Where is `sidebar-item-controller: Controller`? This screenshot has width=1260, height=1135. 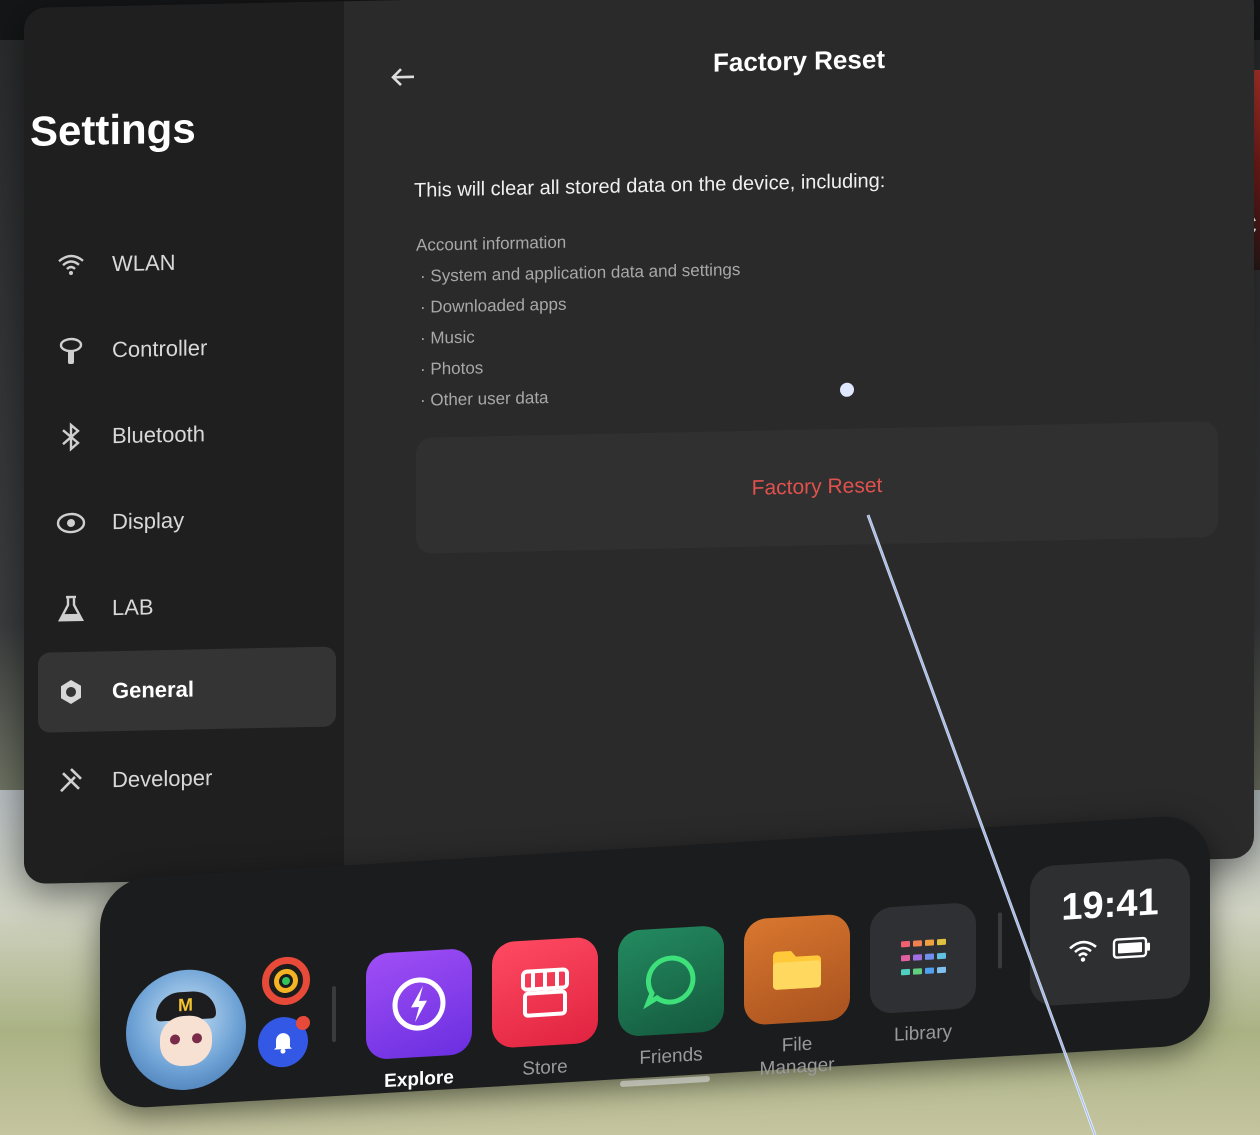 sidebar-item-controller: Controller is located at coordinates (187, 348).